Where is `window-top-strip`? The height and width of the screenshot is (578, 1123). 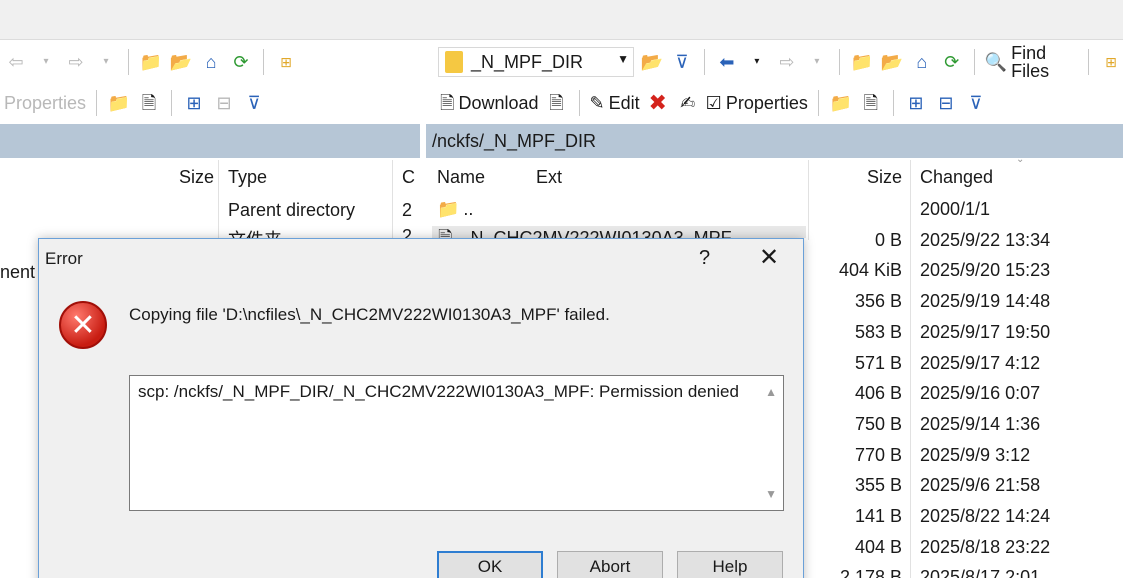
window-top-strip is located at coordinates (561, 20).